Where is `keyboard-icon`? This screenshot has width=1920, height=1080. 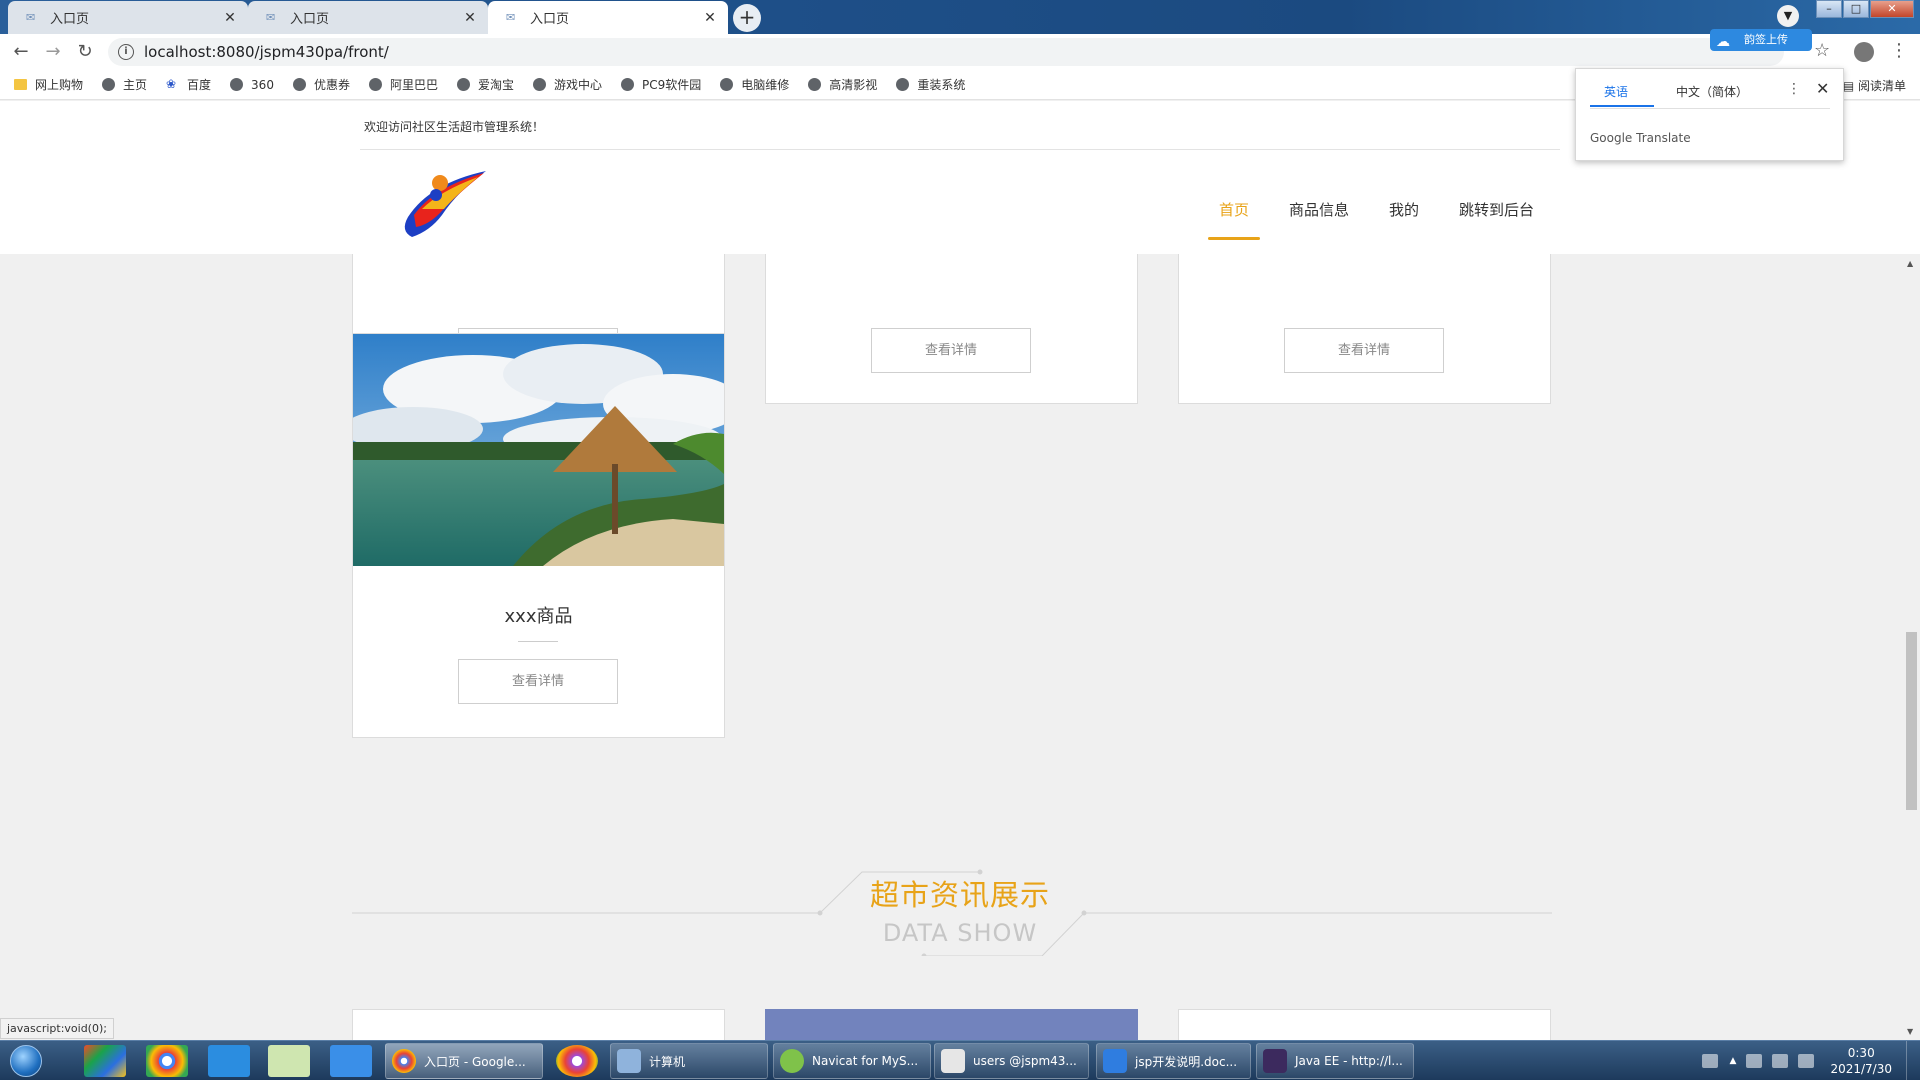
keyboard-icon is located at coordinates (1709, 1061).